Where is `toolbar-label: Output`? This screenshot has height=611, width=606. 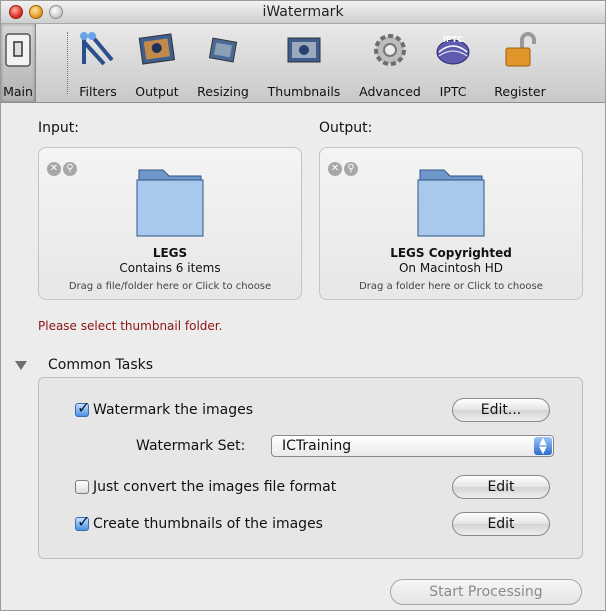
toolbar-label: Output is located at coordinates (157, 91).